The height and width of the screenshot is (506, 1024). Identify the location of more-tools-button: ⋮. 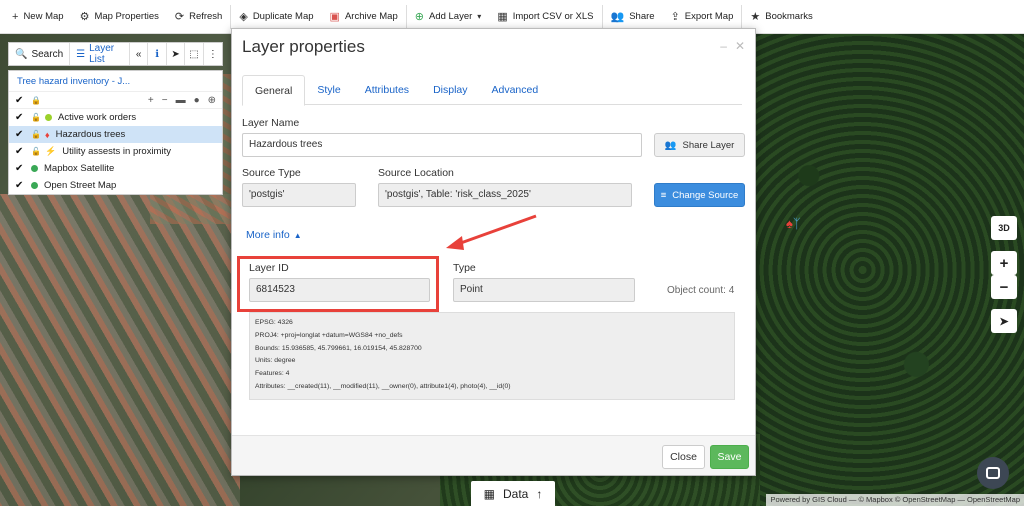
(213, 54).